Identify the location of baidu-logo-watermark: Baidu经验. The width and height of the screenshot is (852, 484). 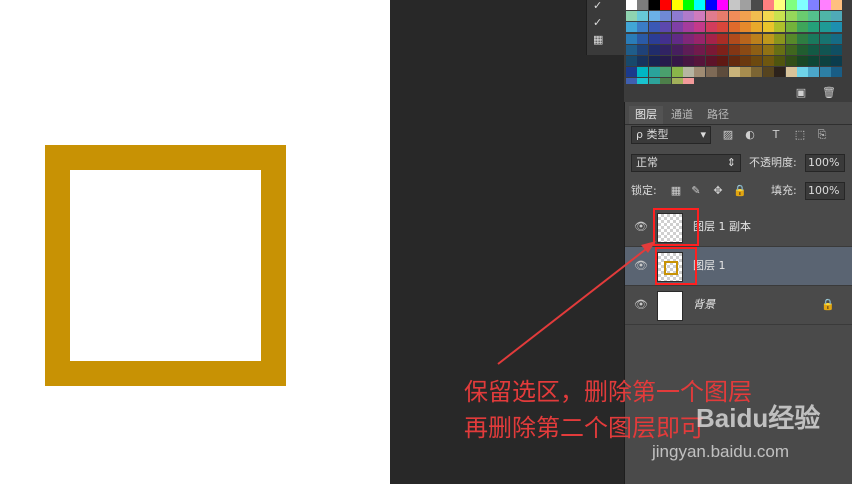
(758, 418).